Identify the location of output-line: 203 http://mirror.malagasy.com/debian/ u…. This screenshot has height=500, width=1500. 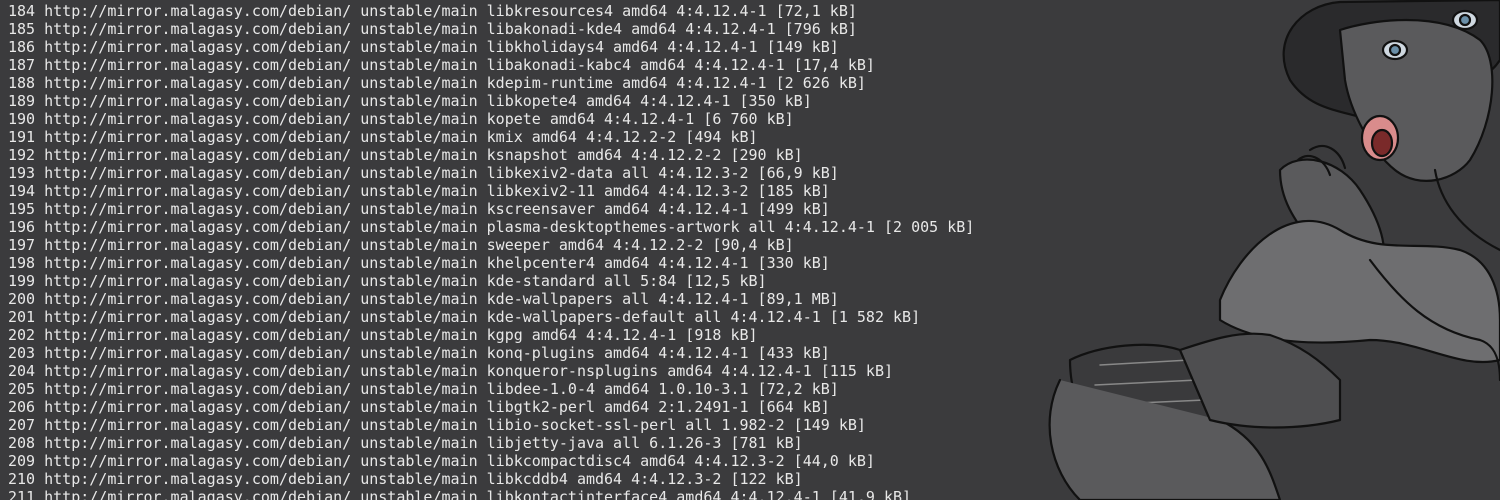
(419, 353).